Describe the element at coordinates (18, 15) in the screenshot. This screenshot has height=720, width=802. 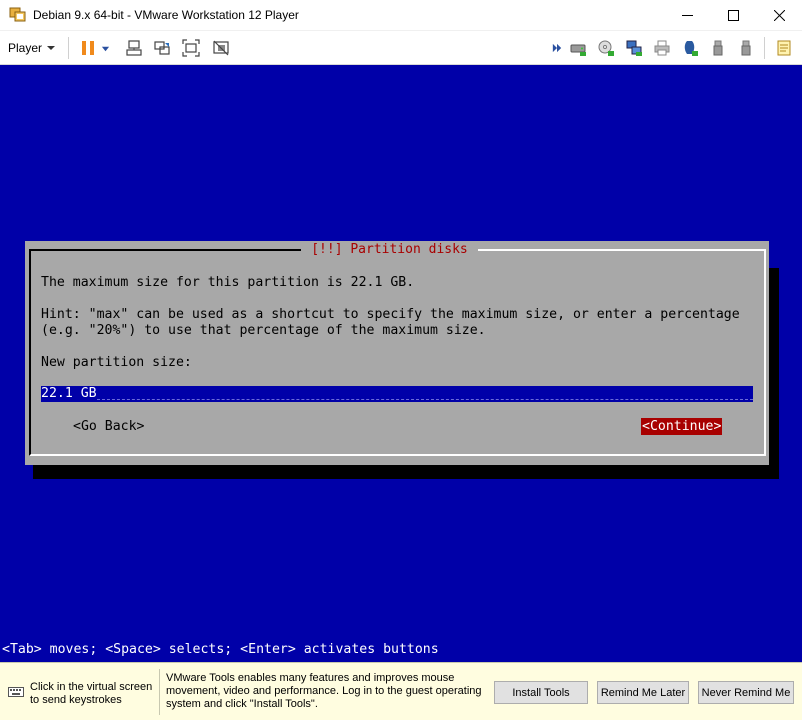
I see `vmware-app-icon` at that location.